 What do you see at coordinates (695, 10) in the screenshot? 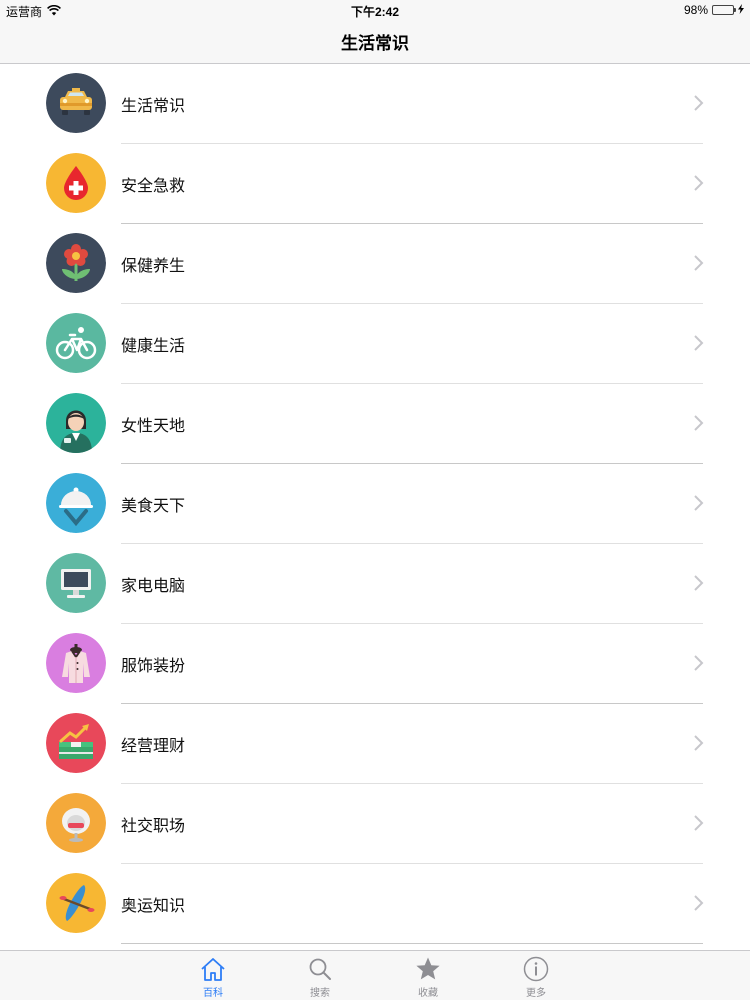
I see `battery-percent: 98%` at bounding box center [695, 10].